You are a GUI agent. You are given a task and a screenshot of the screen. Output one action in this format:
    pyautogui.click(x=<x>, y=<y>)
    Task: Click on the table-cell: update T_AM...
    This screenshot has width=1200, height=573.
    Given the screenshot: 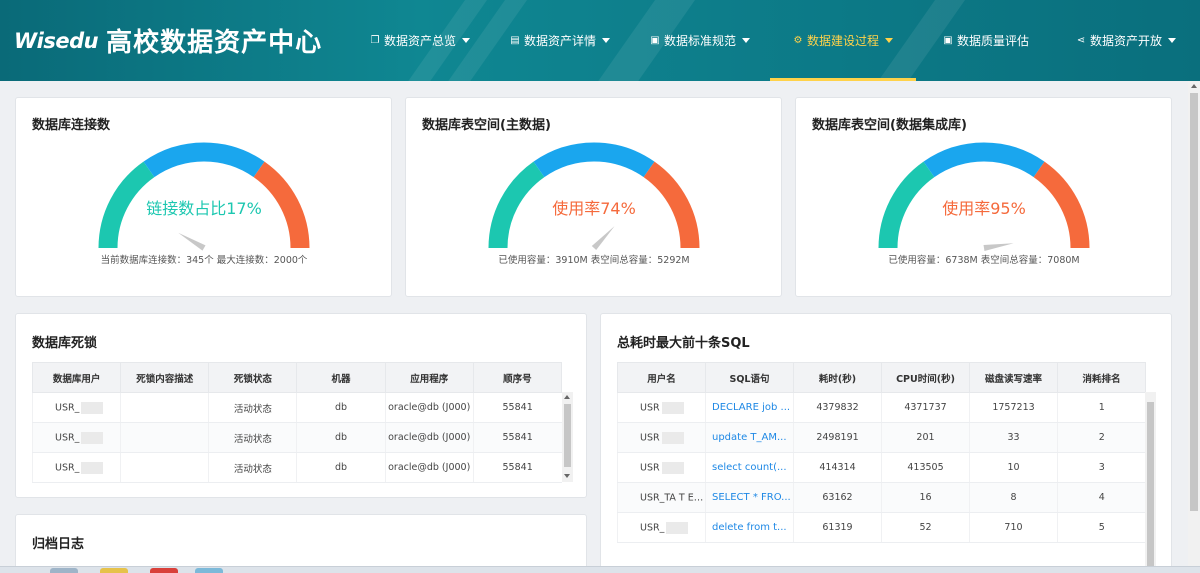 What is the action you would take?
    pyautogui.click(x=749, y=437)
    